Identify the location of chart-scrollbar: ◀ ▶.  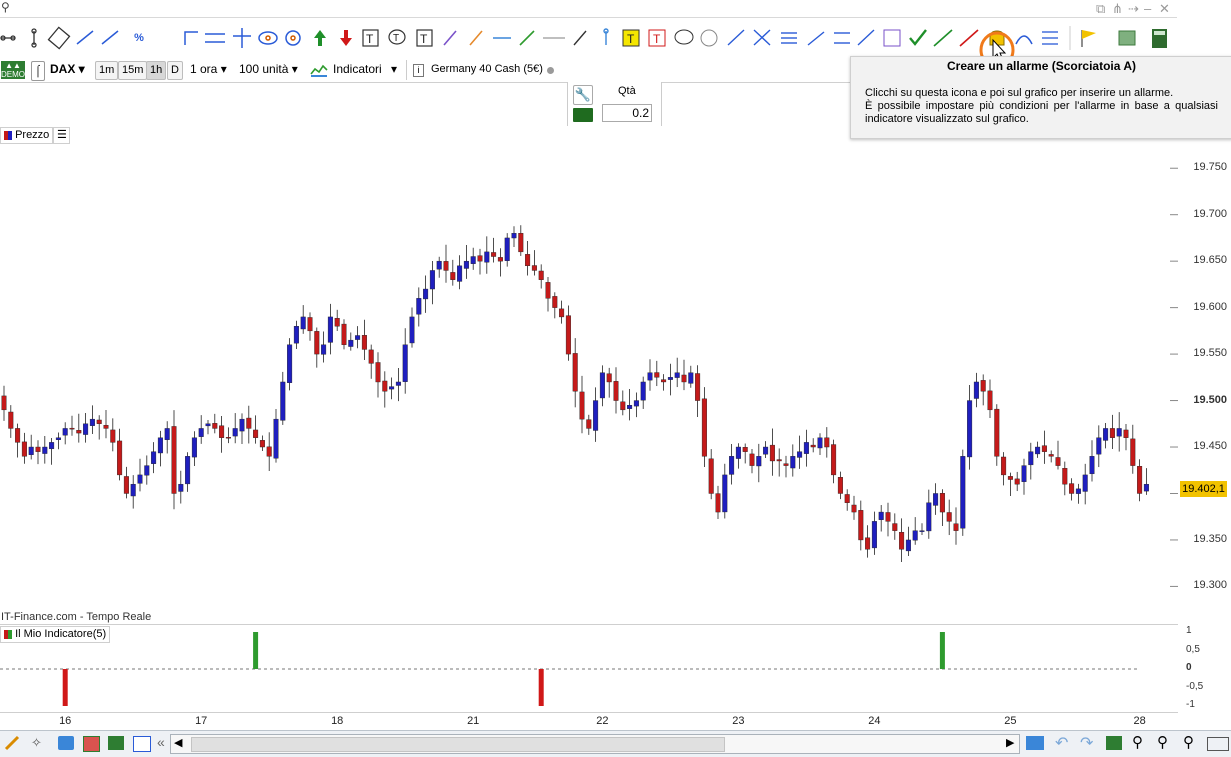
(595, 744).